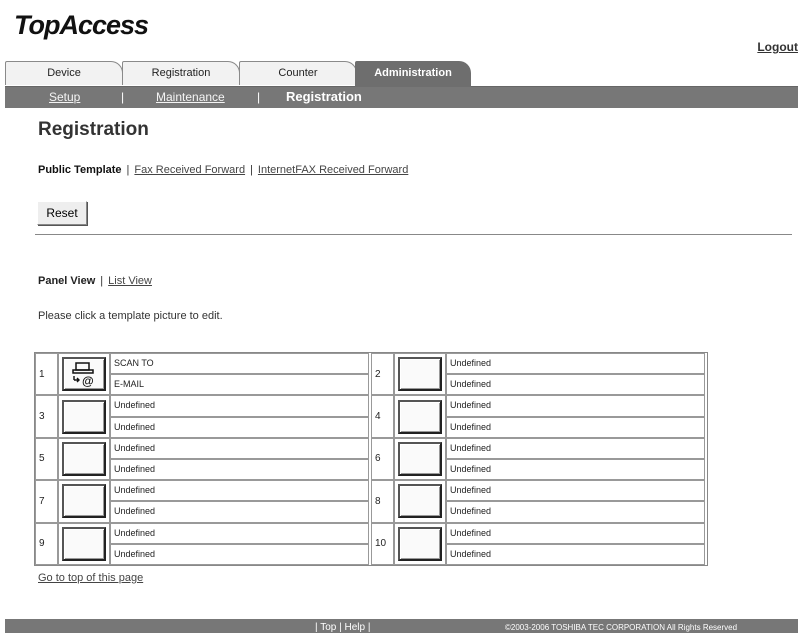 Image resolution: width=798 pixels, height=633 pixels. I want to click on footer-top-link: Top, so click(328, 627).